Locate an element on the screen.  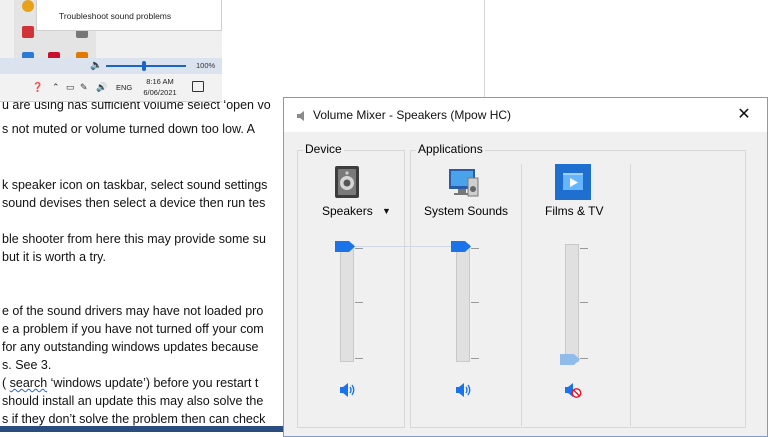
speaker-device-icon is located at coordinates (347, 182).